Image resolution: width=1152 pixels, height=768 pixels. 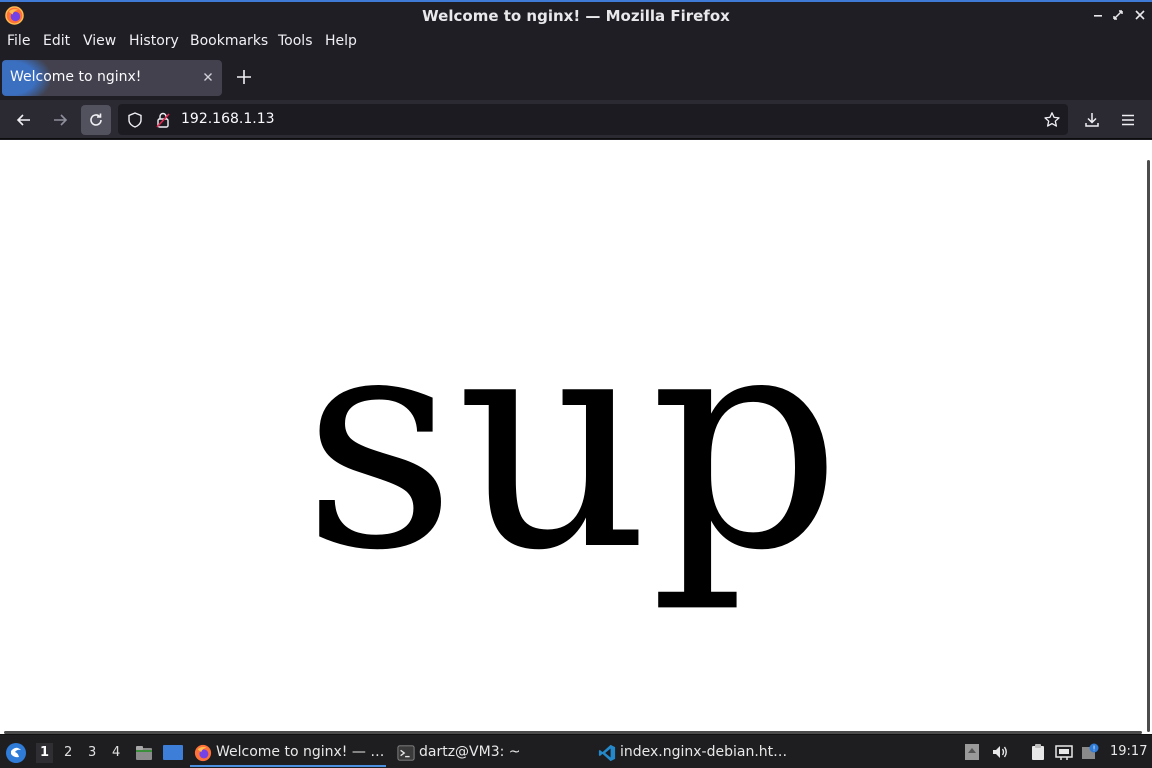 I want to click on download-icon, so click(x=1092, y=120).